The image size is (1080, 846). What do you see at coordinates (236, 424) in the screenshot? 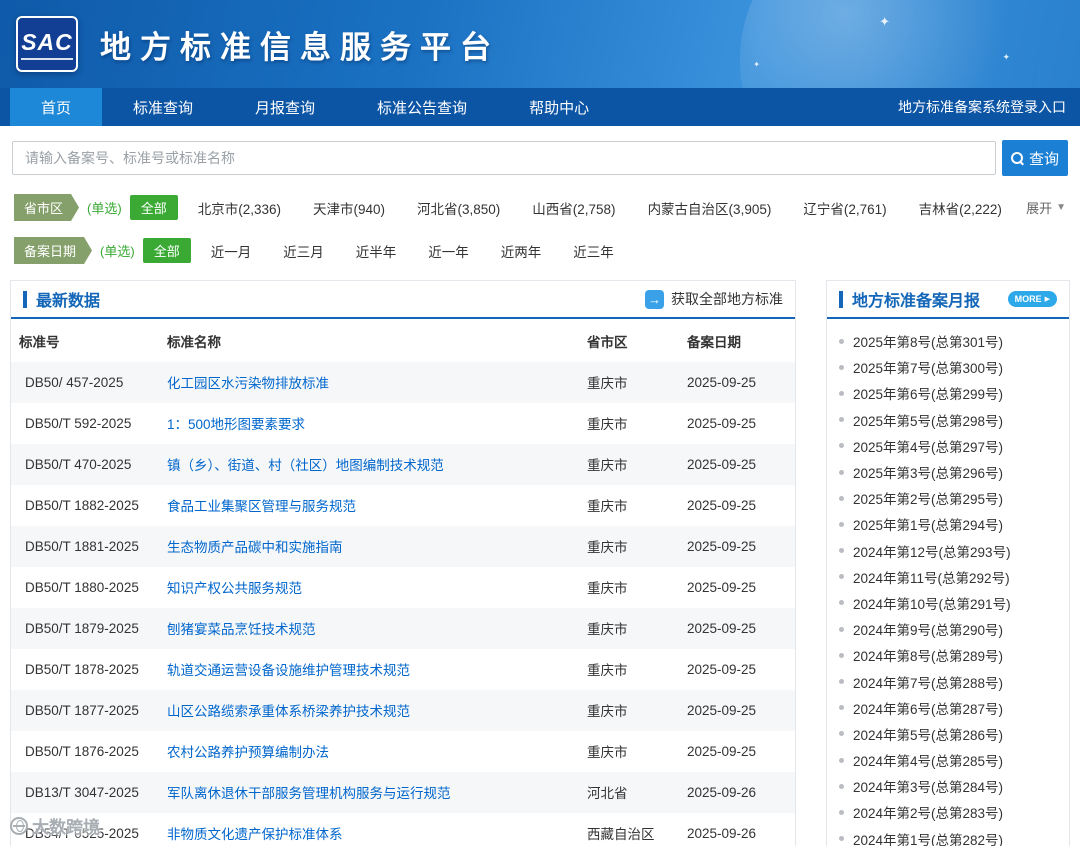
I see `standard-name-link: 1：500地形图要素要求` at bounding box center [236, 424].